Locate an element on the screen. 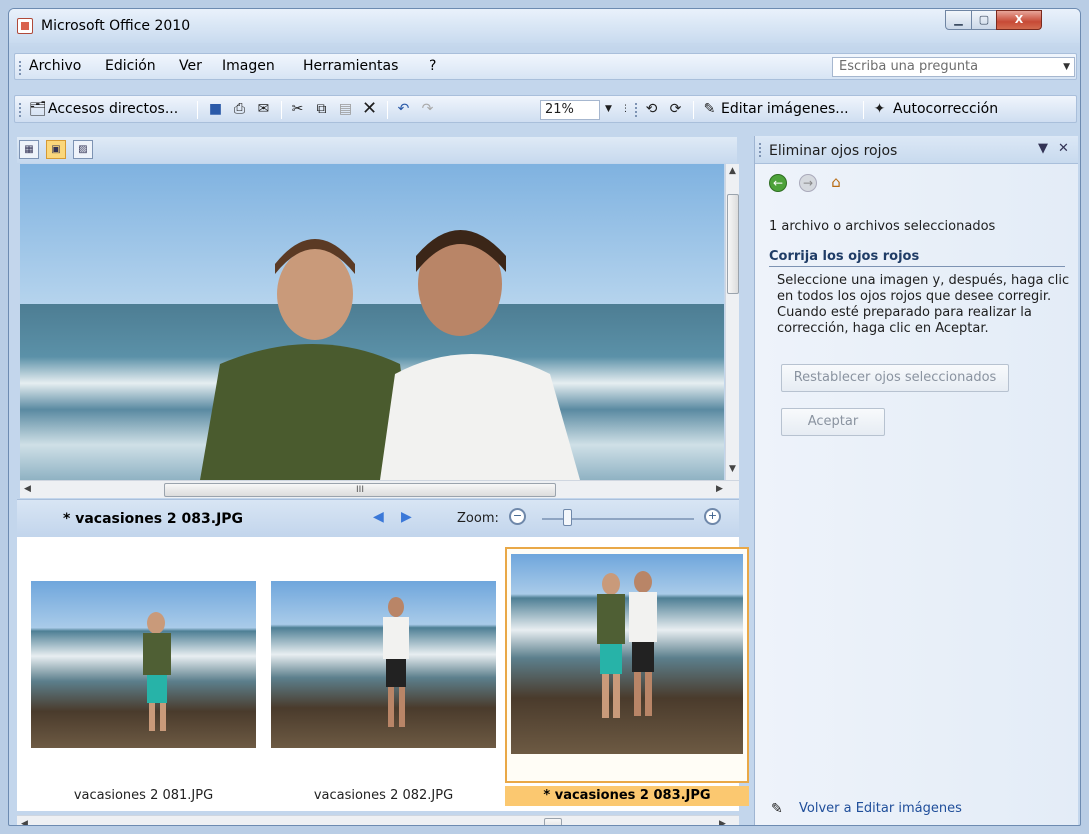  close-button: X is located at coordinates (1019, 20).